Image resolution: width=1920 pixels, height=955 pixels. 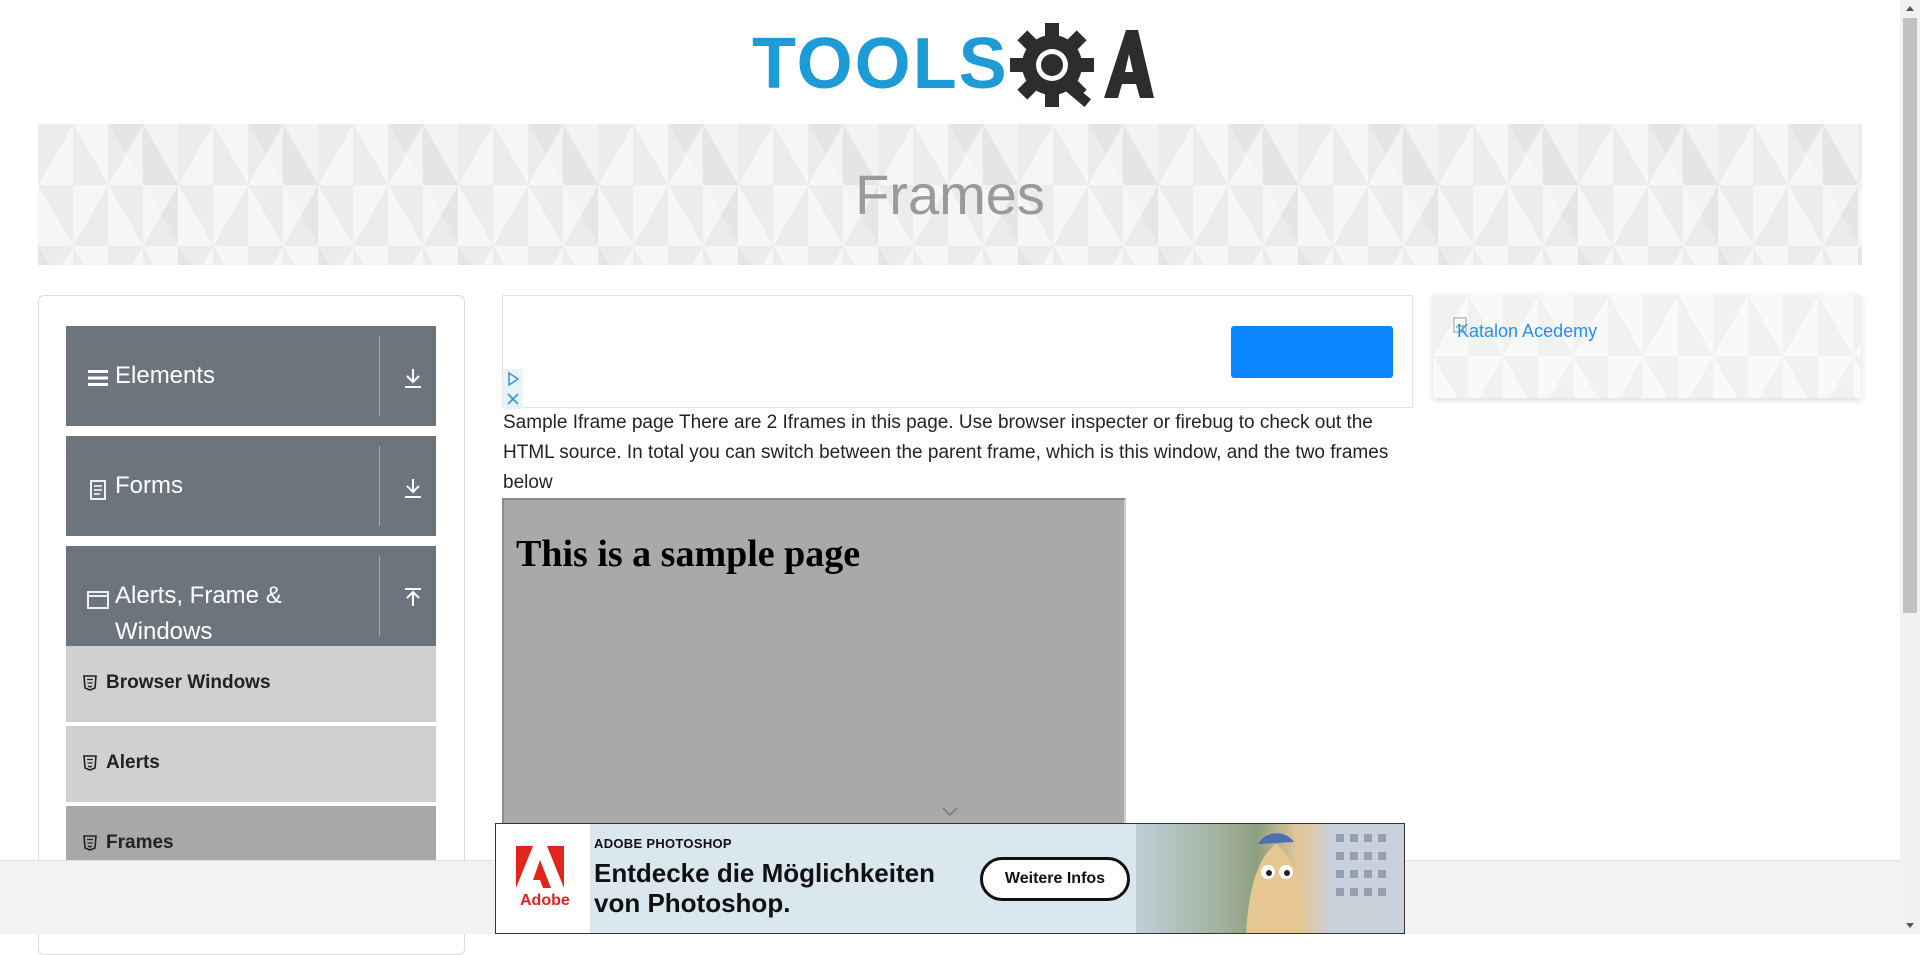 I want to click on document-icon, so click(x=98, y=490).